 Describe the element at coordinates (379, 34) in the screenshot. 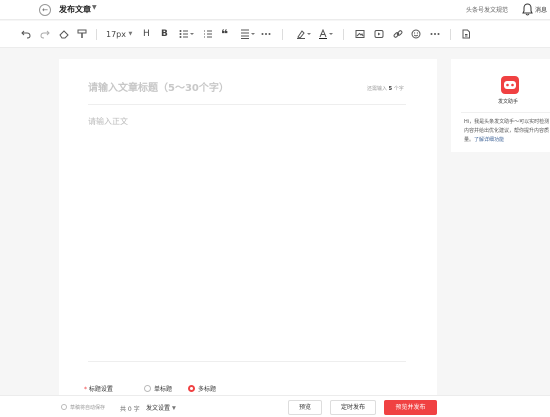

I see `video-icon` at that location.